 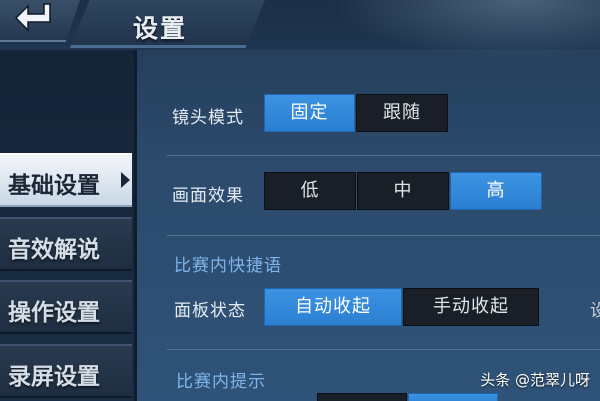 What do you see at coordinates (54, 250) in the screenshot?
I see `sidebar-item-label: 音效解说` at bounding box center [54, 250].